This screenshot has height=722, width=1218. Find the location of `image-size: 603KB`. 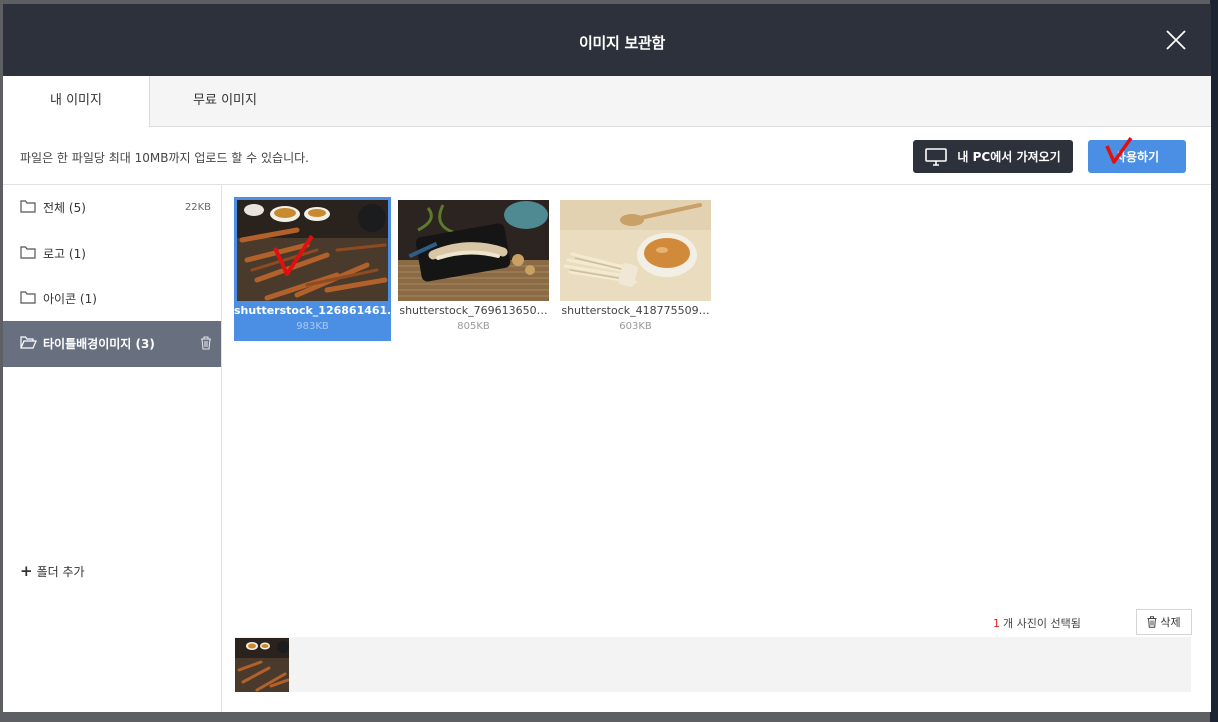

image-size: 603KB is located at coordinates (635, 326).